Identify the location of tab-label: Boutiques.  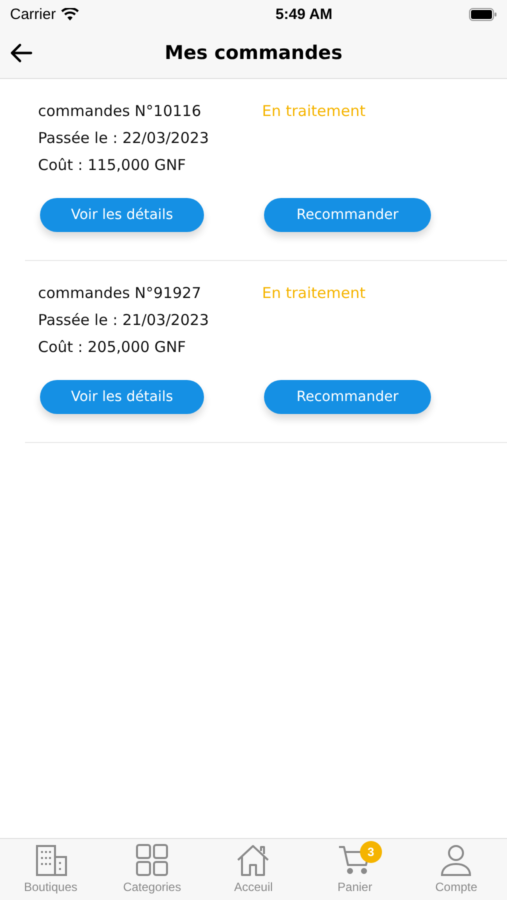
(51, 887).